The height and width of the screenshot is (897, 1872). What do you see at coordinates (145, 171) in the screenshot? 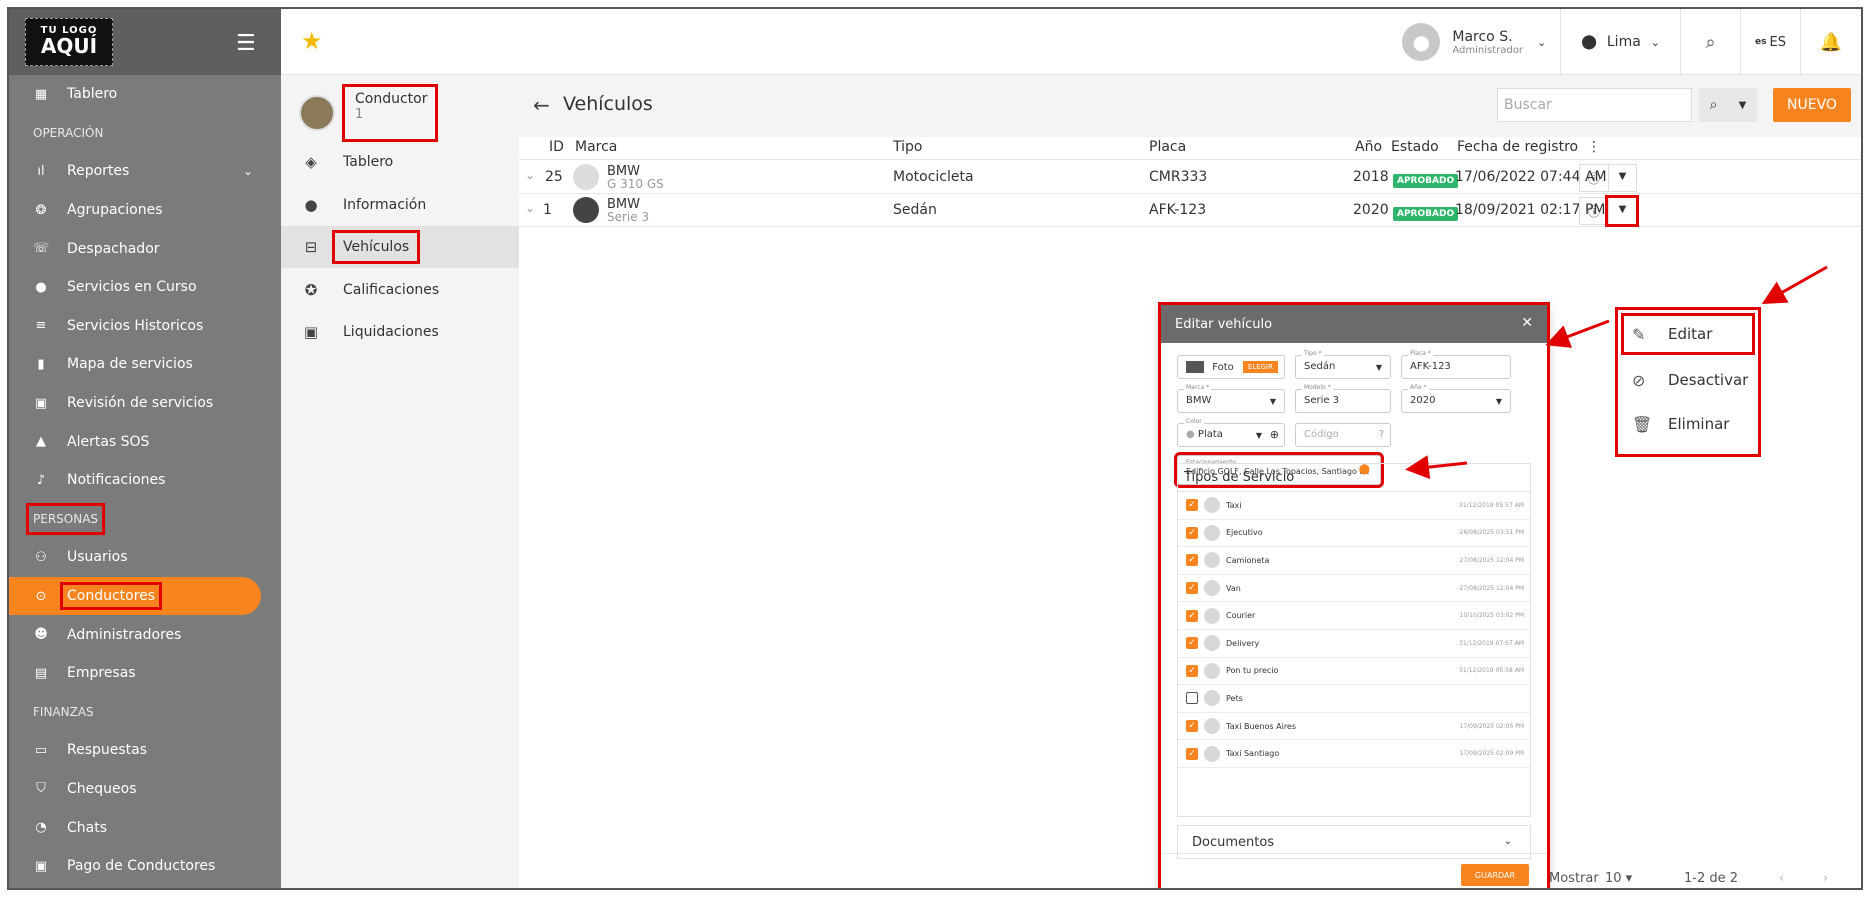
I see `sidebar-item-reportes: ıl Reportes ⌄` at bounding box center [145, 171].